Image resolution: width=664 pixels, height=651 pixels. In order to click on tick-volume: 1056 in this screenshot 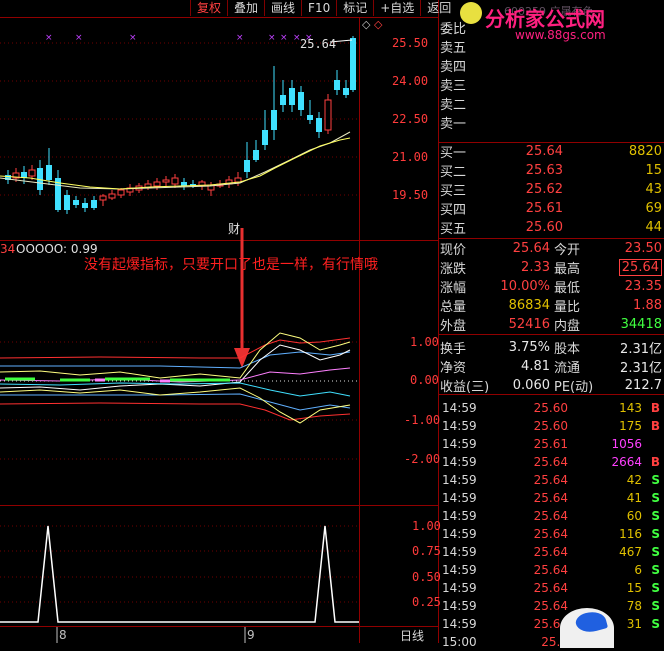, I will do `click(626, 444)`.